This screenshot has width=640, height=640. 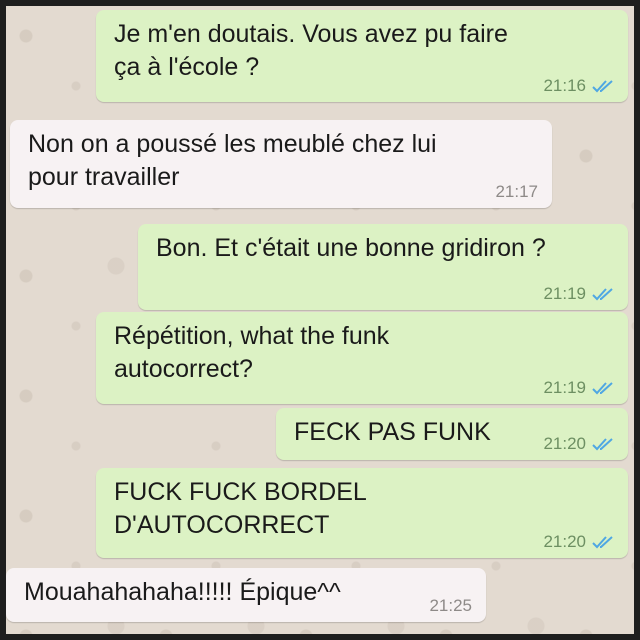 I want to click on message-bubble-outgoing: FUCK FUCK BORDEL D'AUTOCORRECT 21:20, so click(x=362, y=513).